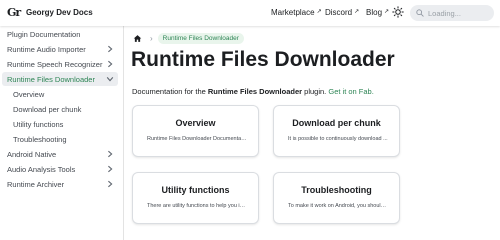 The image size is (500, 240). I want to click on nav-link-blog: Blog ↗, so click(377, 12).